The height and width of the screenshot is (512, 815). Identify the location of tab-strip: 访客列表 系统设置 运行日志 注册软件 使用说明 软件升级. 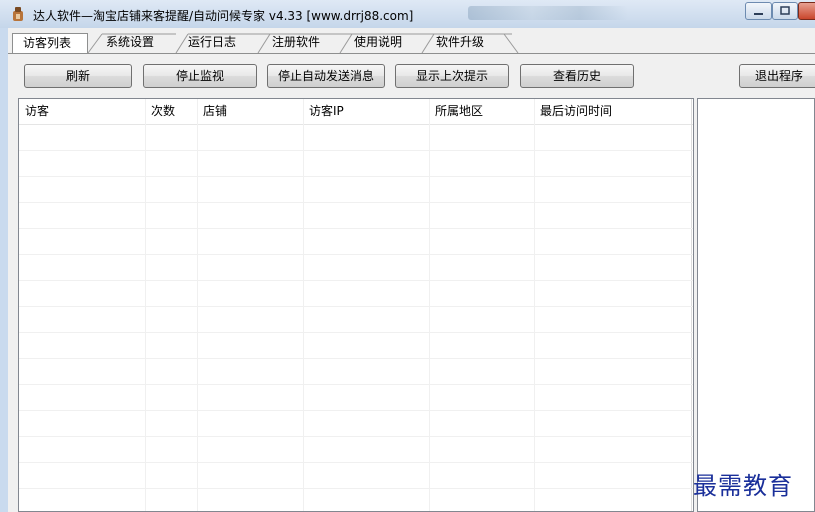
(411, 43).